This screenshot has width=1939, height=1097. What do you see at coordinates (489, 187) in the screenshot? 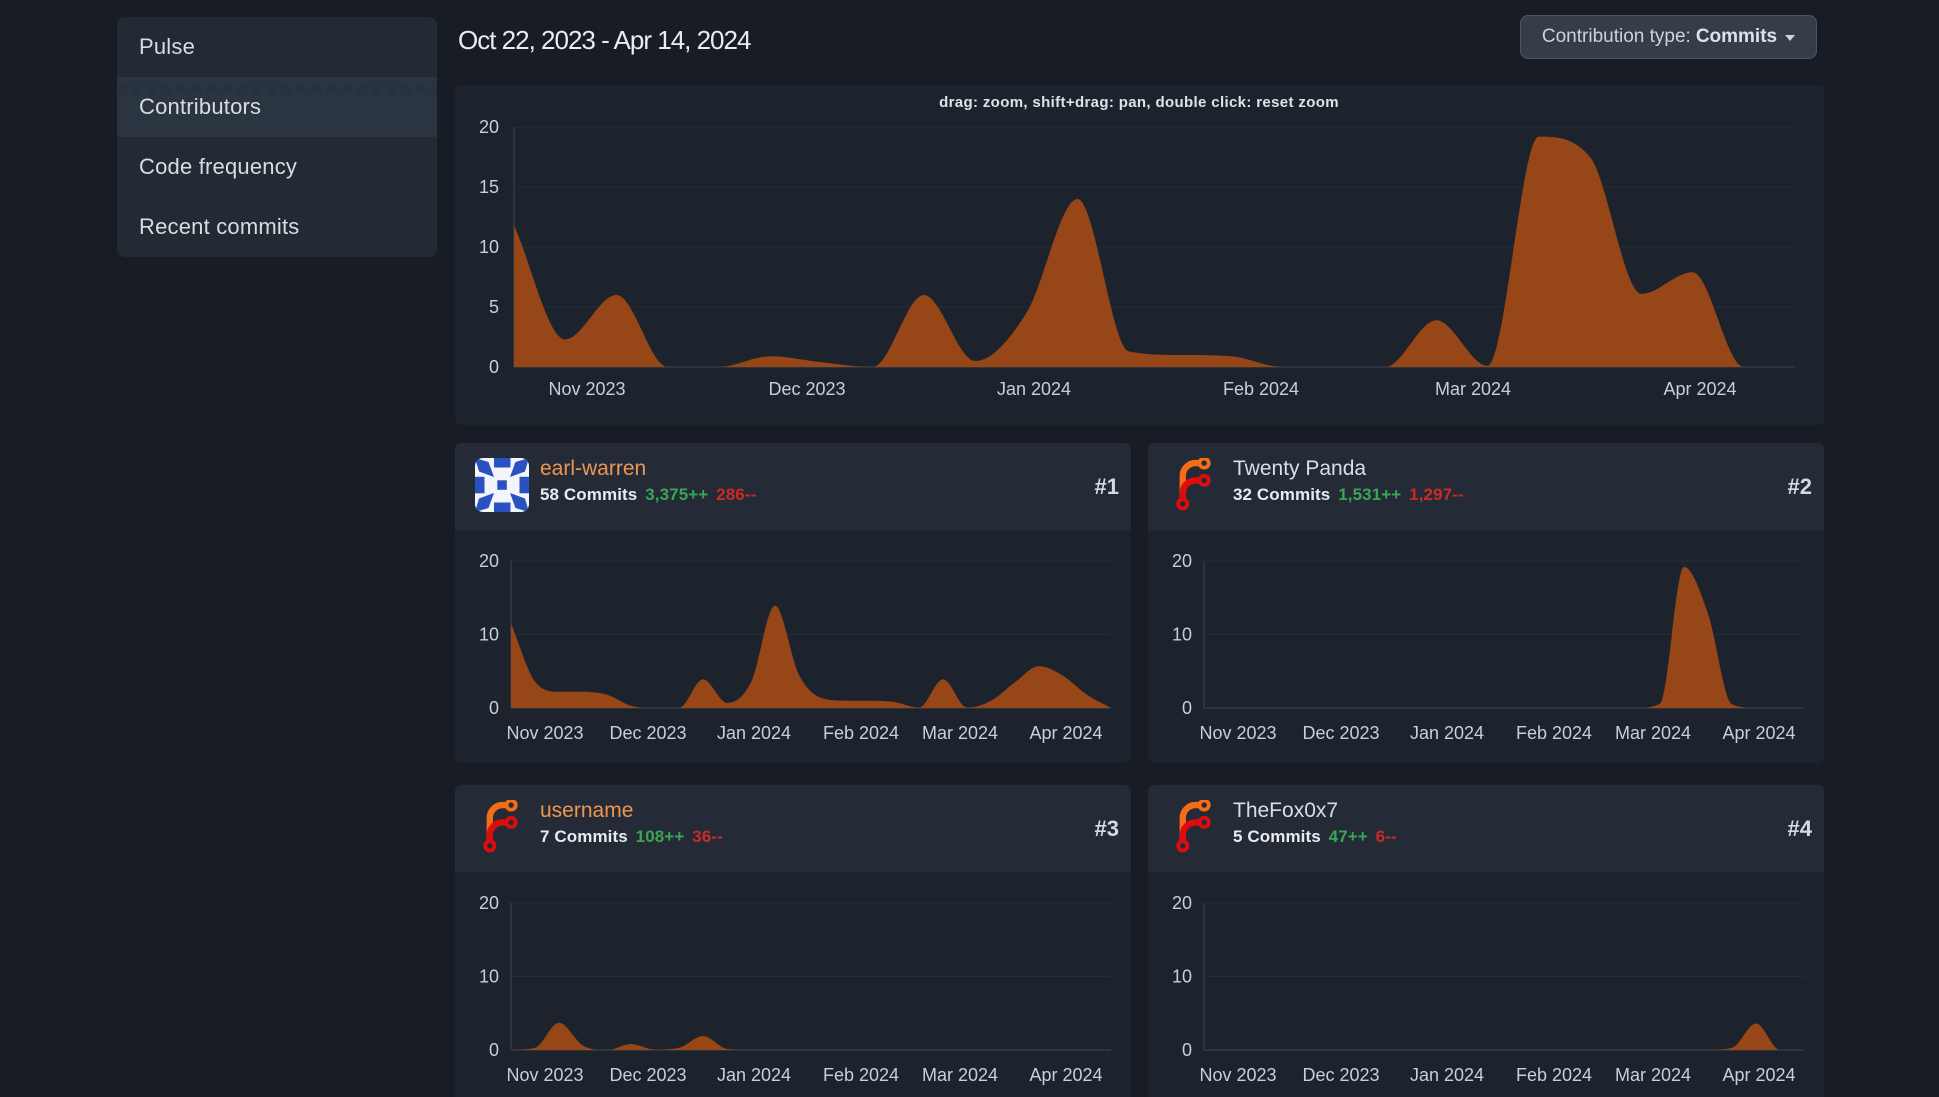
I see `svg-text: 15` at bounding box center [489, 187].